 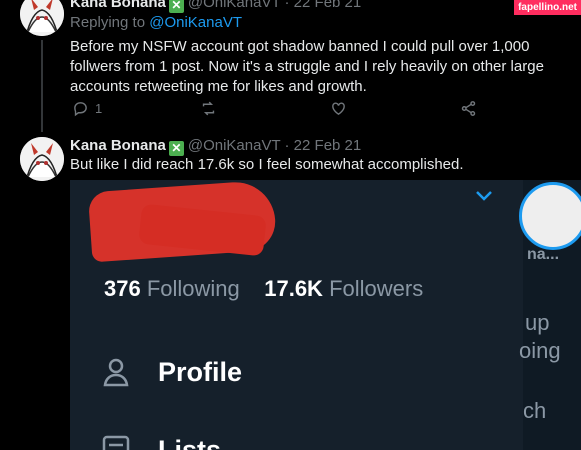 I want to click on follow-stats: 376 Following 17.6K Followers, so click(x=263, y=289).